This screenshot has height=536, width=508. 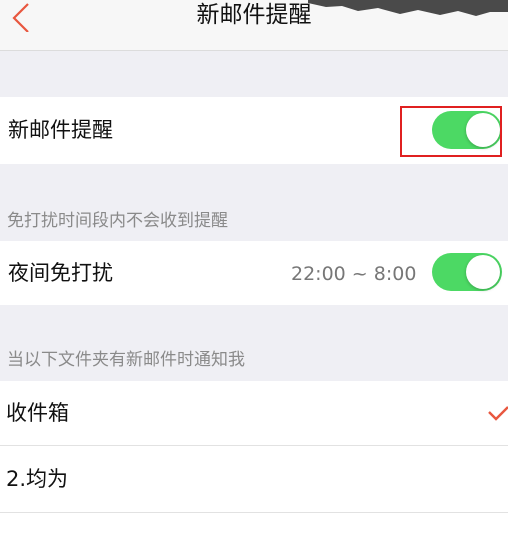 What do you see at coordinates (37, 413) in the screenshot?
I see `folder-item-label: 收件箱` at bounding box center [37, 413].